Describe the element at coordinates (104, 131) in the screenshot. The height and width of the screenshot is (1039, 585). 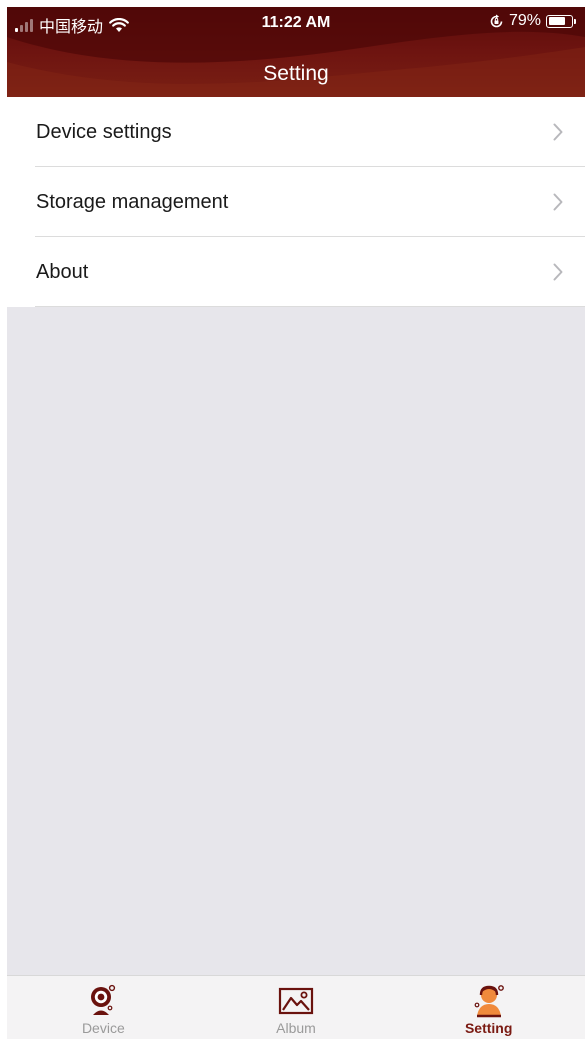
I see `menu-item-label: Device settings` at that location.